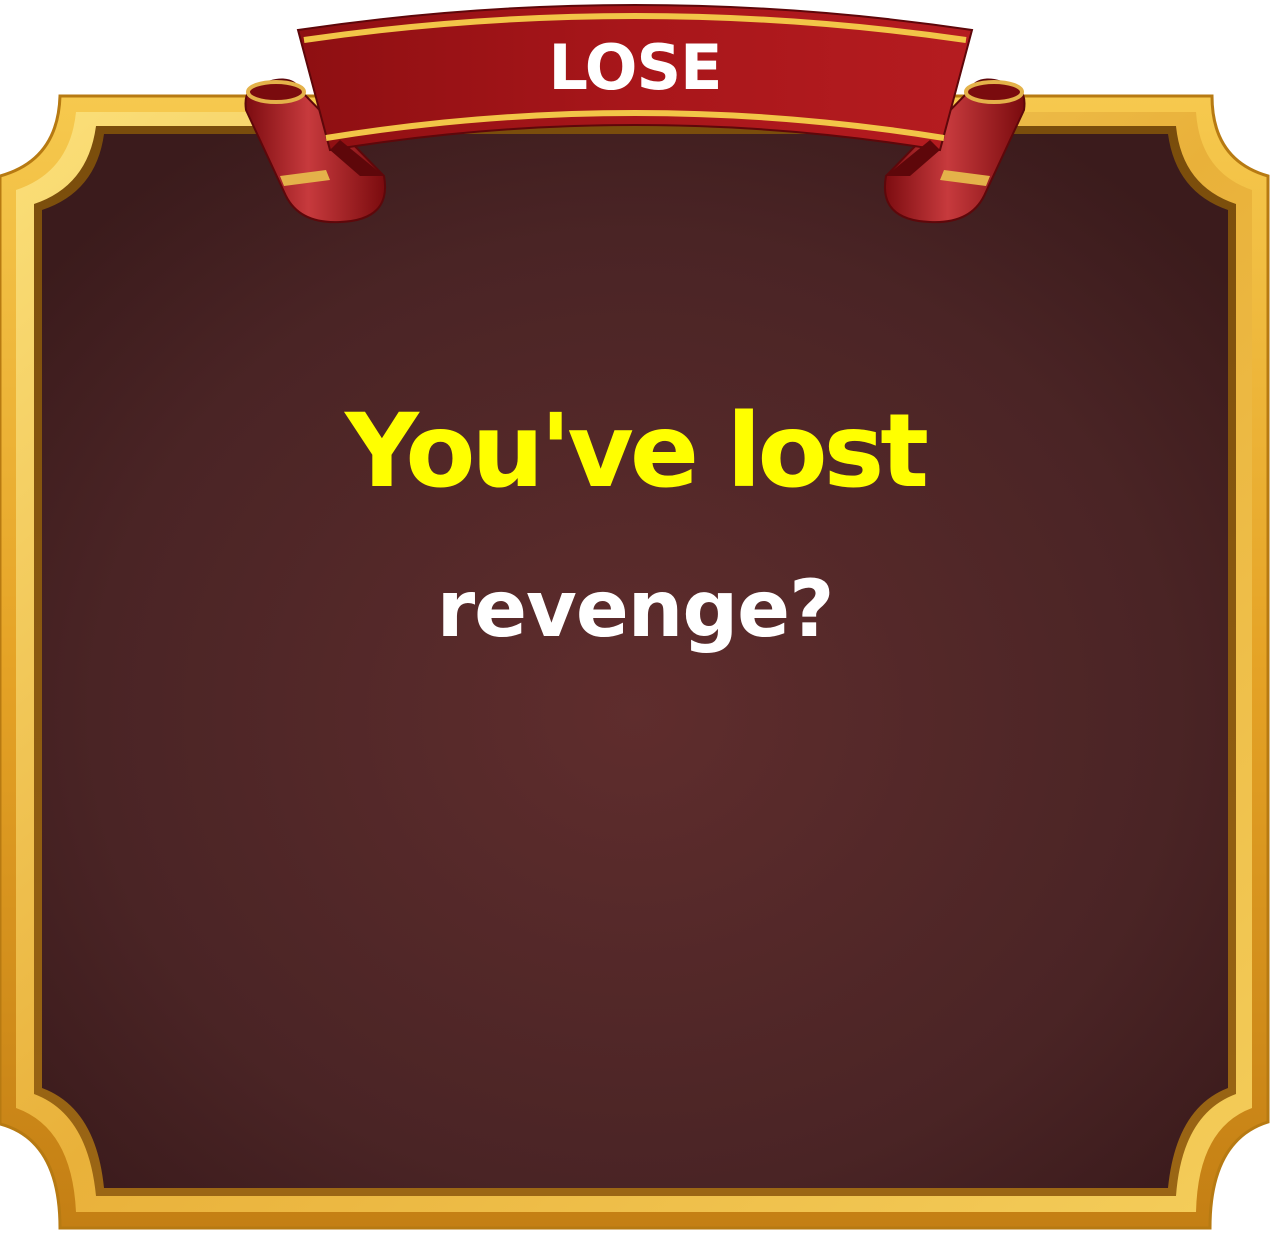  Describe the element at coordinates (635, 610) in the screenshot. I see `revenge-prompt: revenge?` at that location.